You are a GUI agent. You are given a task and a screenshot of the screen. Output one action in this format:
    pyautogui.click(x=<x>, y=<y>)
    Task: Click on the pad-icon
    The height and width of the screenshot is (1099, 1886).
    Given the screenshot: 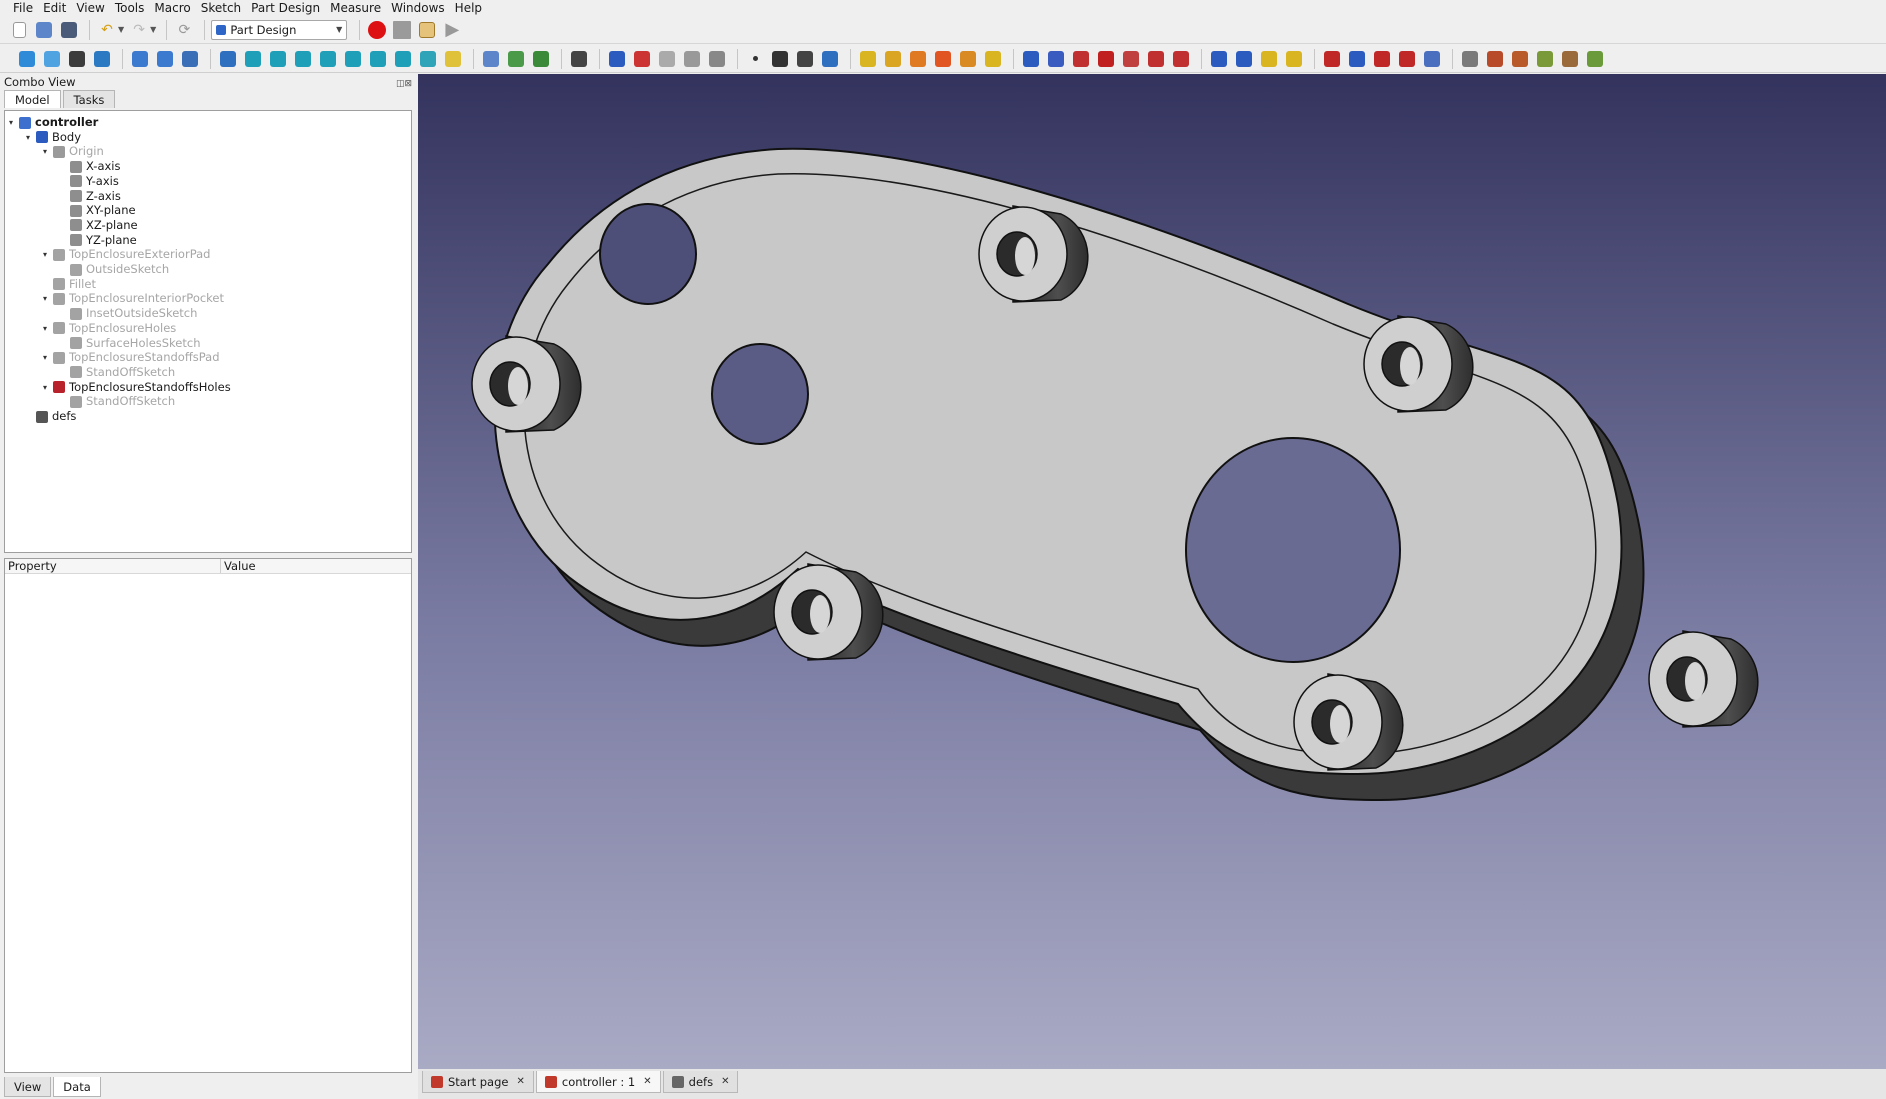 What is the action you would take?
    pyautogui.click(x=868, y=59)
    